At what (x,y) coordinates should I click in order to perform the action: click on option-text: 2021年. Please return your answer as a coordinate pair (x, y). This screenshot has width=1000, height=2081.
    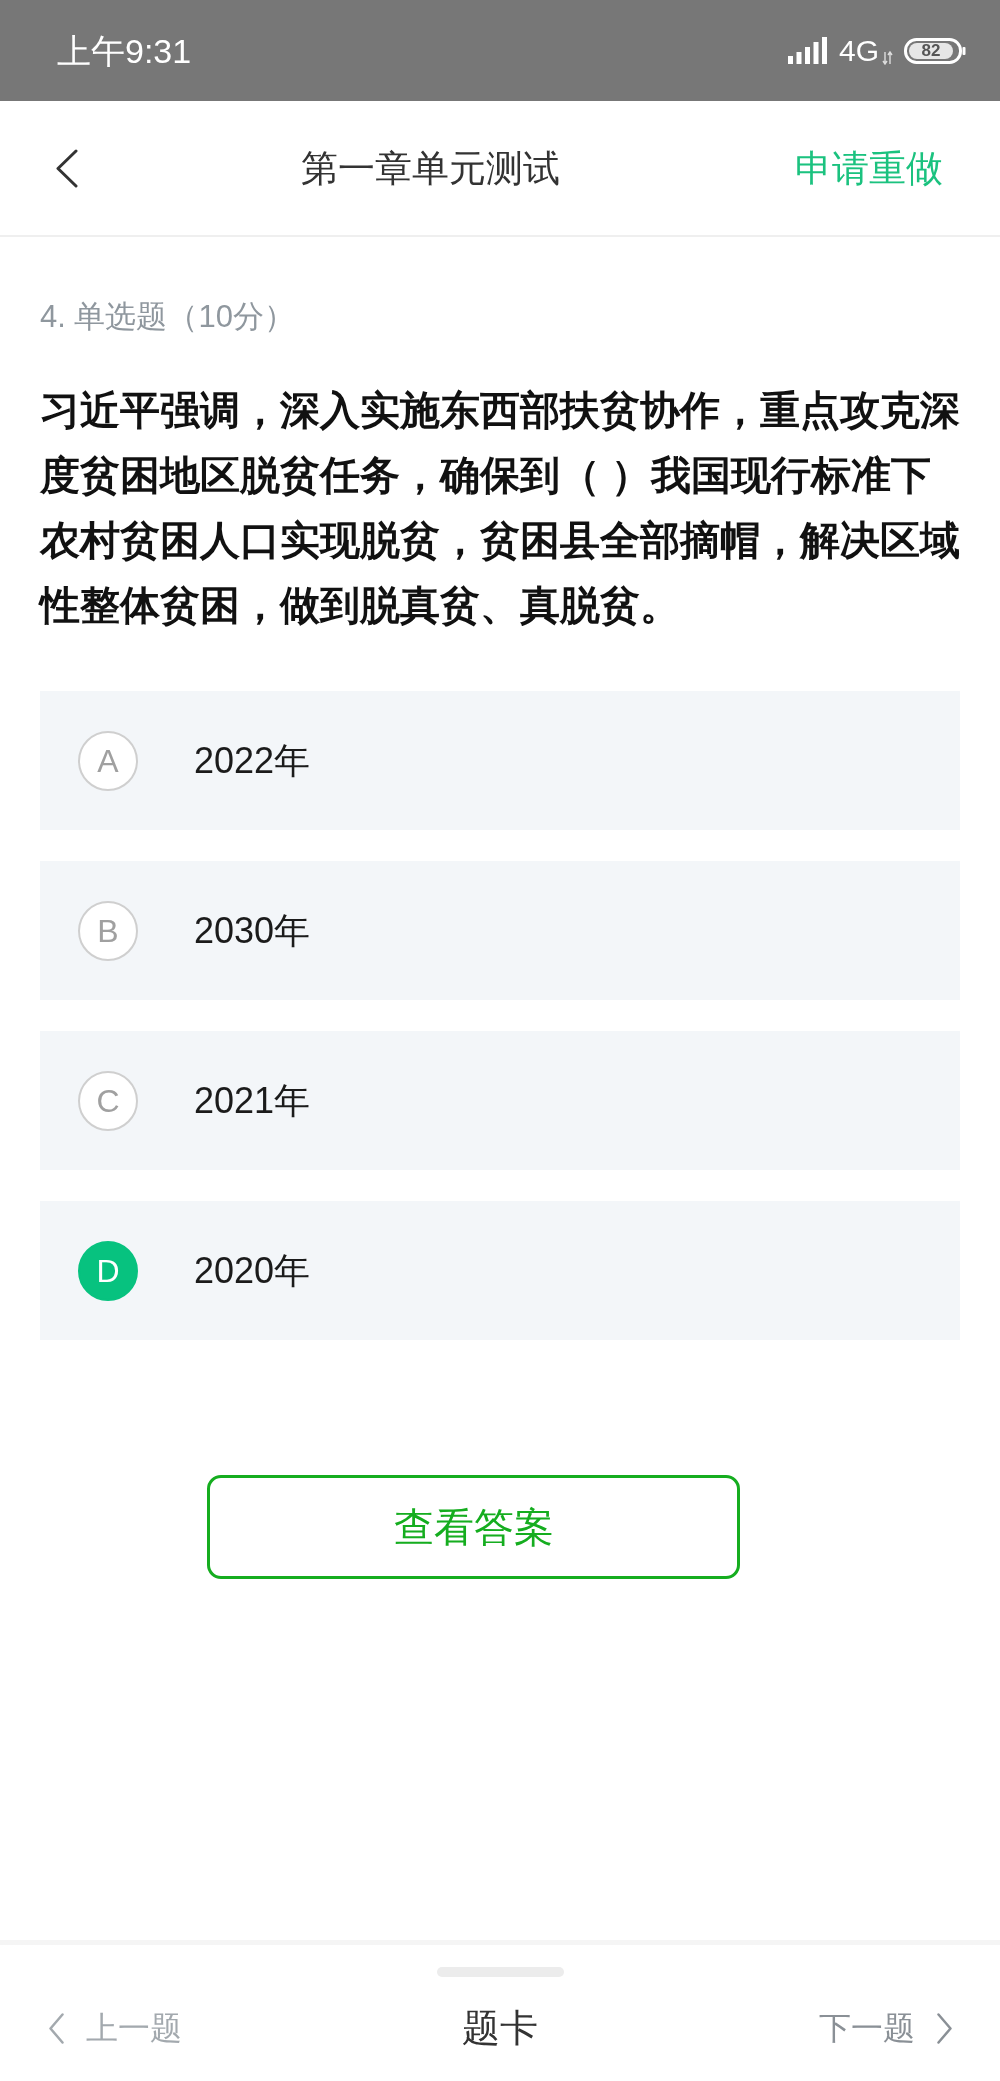
    Looking at the image, I should click on (252, 1100).